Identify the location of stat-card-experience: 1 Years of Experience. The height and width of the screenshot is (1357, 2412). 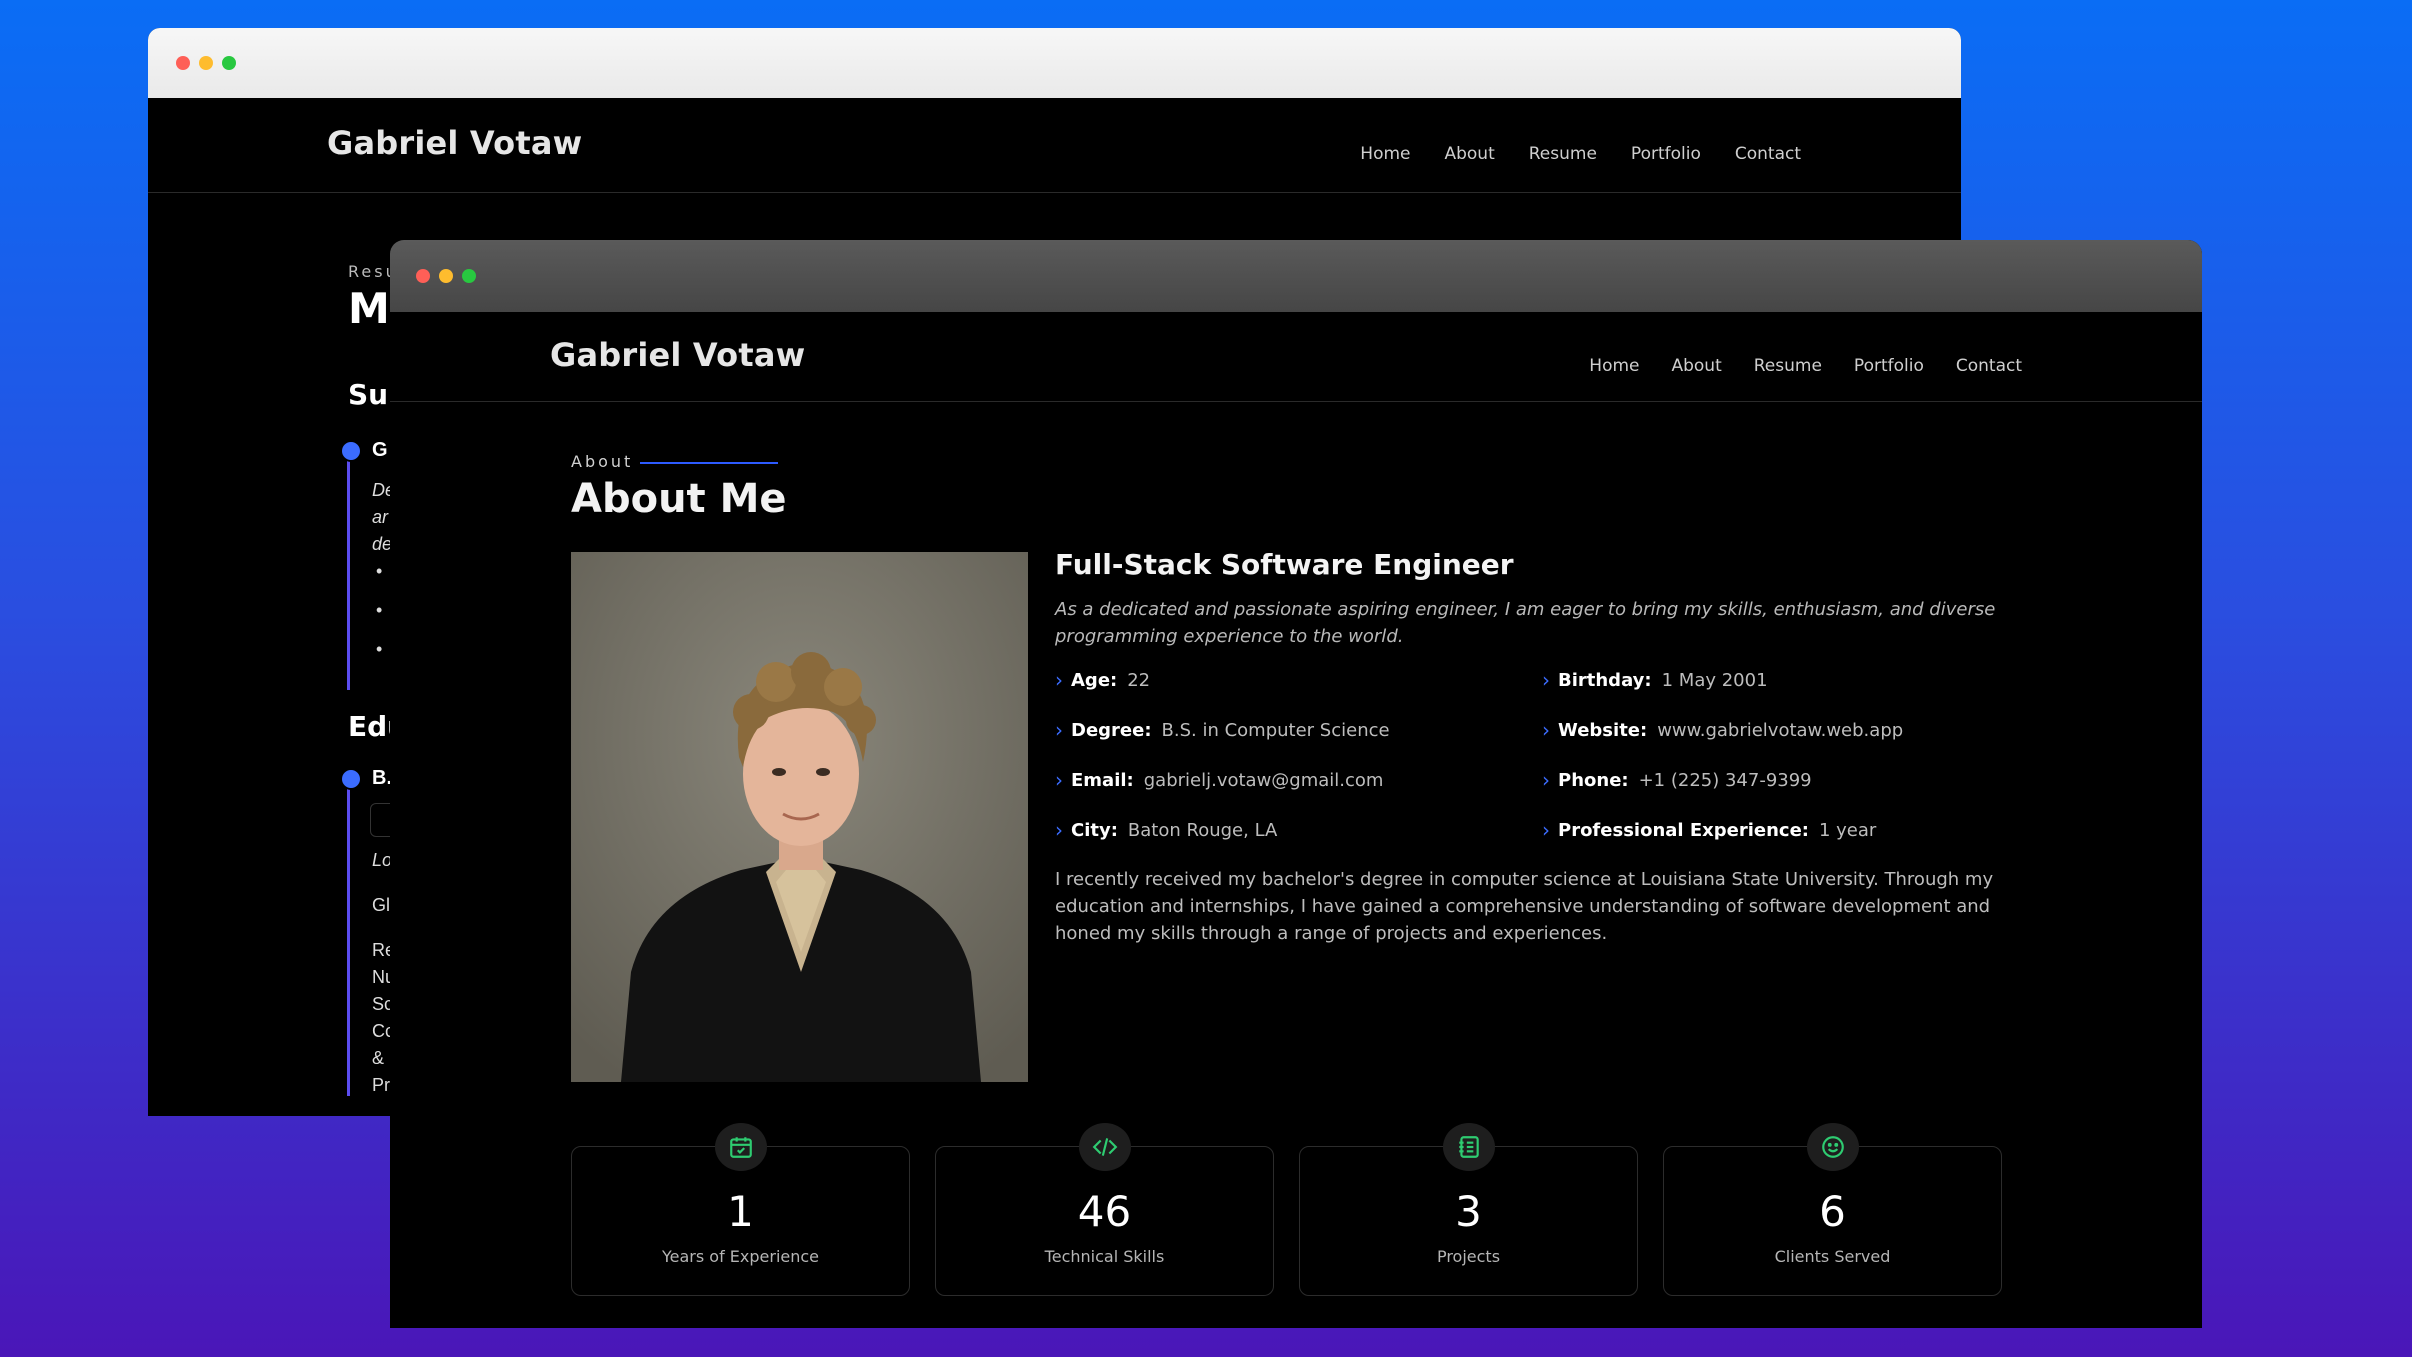
(740, 1209).